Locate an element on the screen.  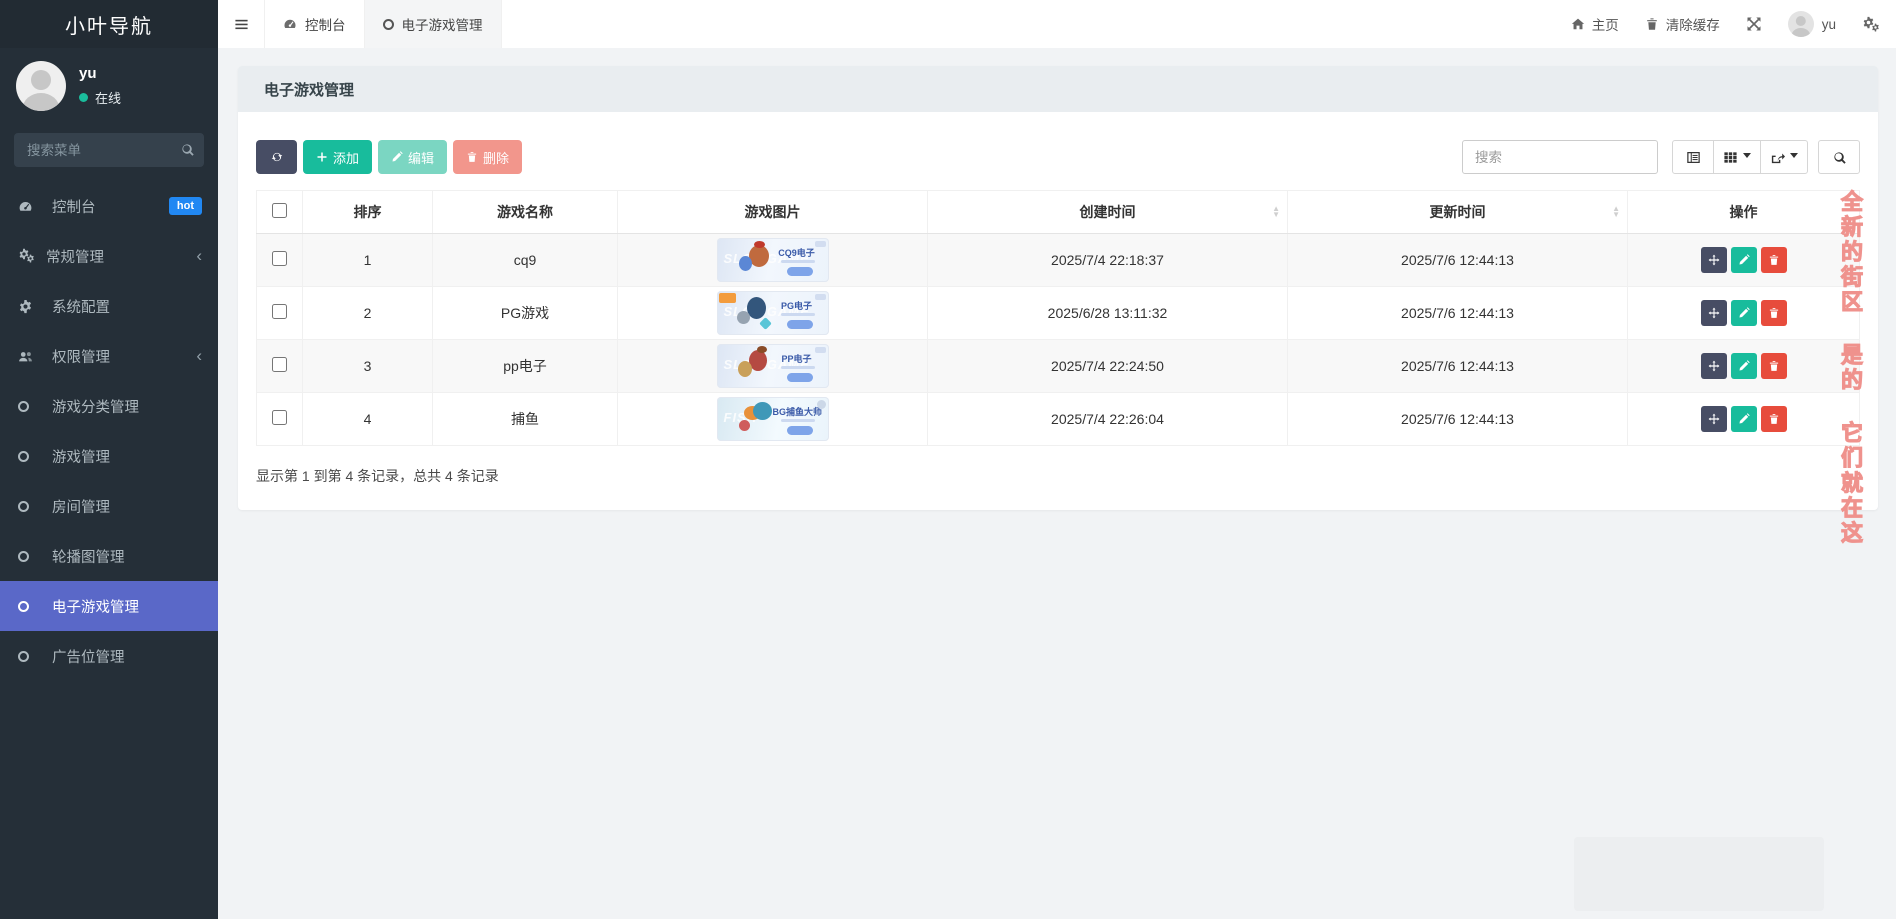
user-menu: yu is located at coordinates (1811, 24).